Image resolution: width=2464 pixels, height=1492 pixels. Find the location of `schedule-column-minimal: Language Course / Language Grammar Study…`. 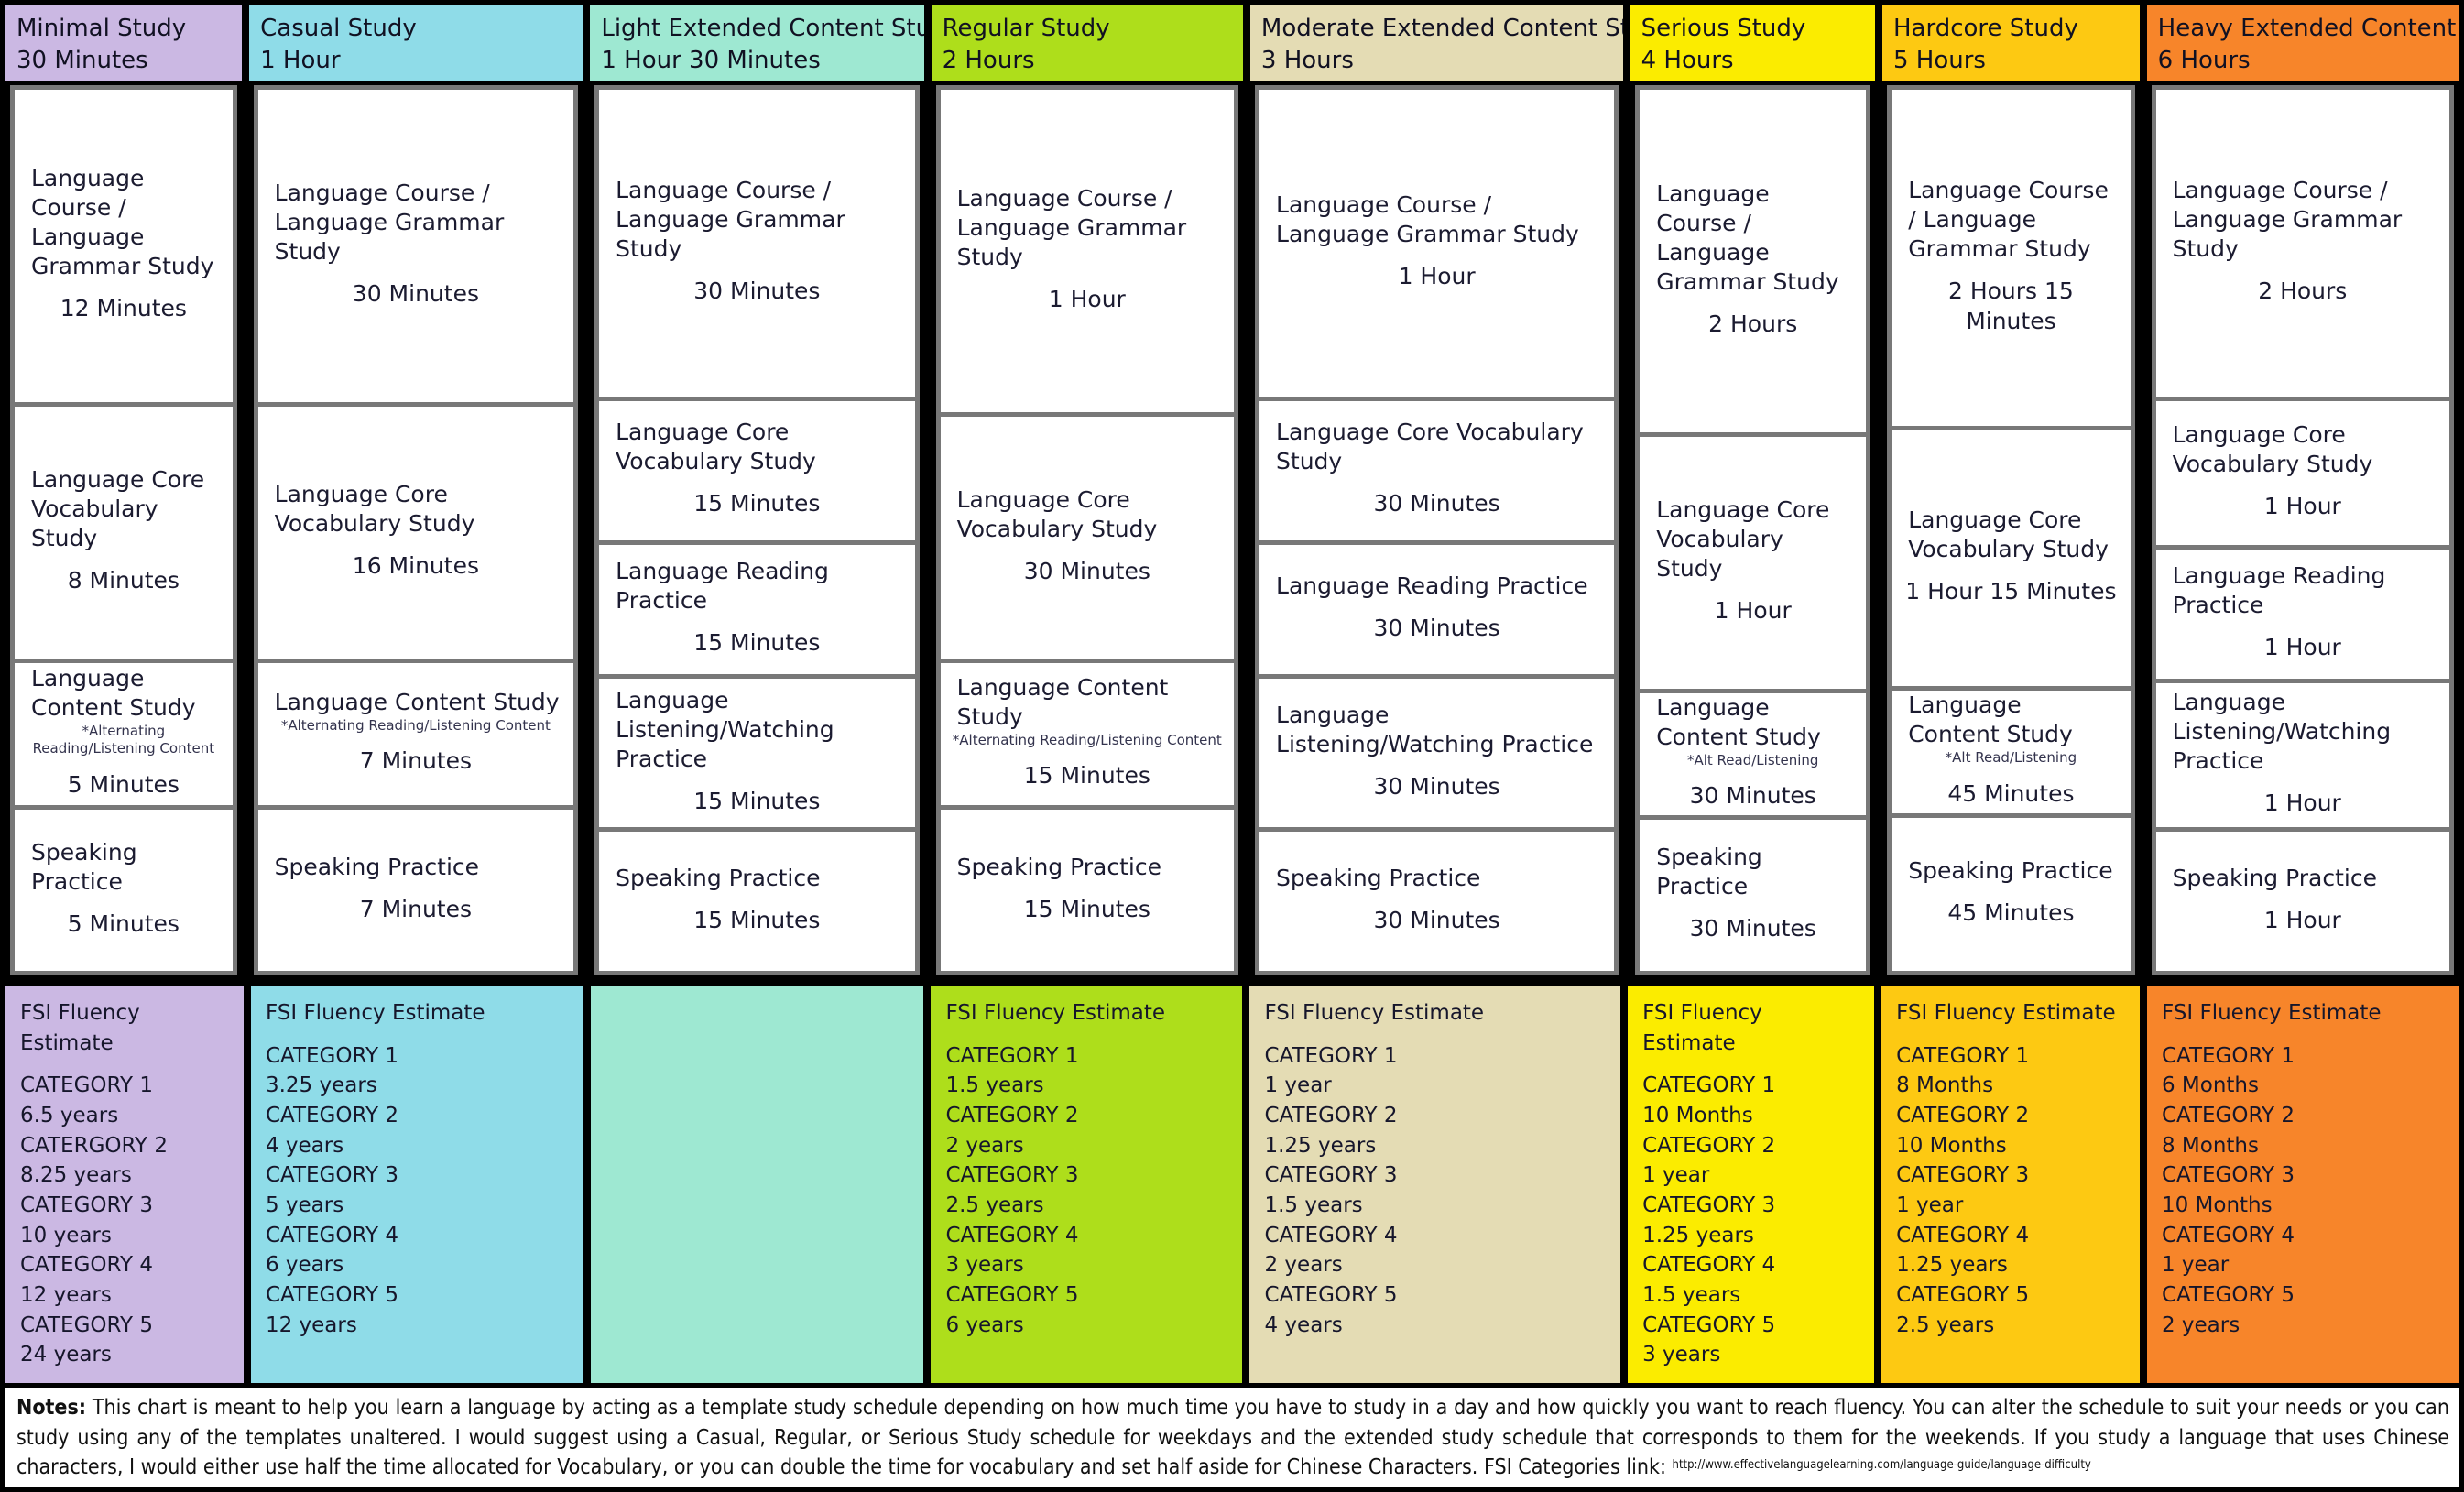

schedule-column-minimal: Language Course / Language Grammar Study… is located at coordinates (123, 530).